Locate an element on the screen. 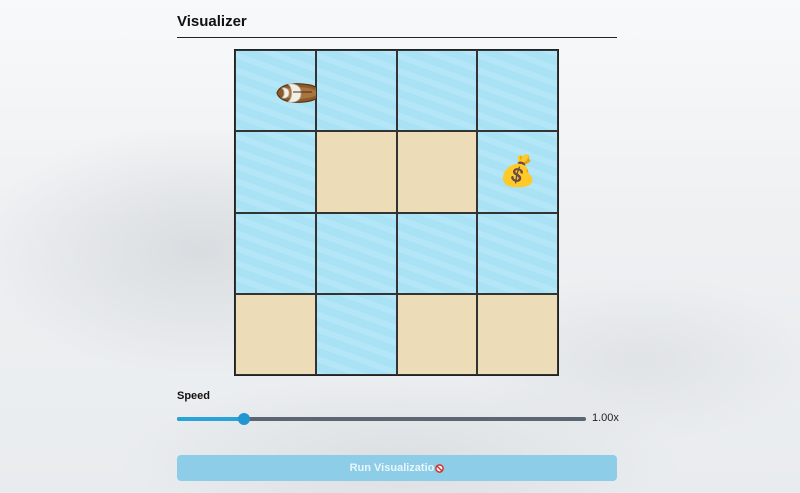 The height and width of the screenshot is (493, 800). speed-slider is located at coordinates (381, 419).